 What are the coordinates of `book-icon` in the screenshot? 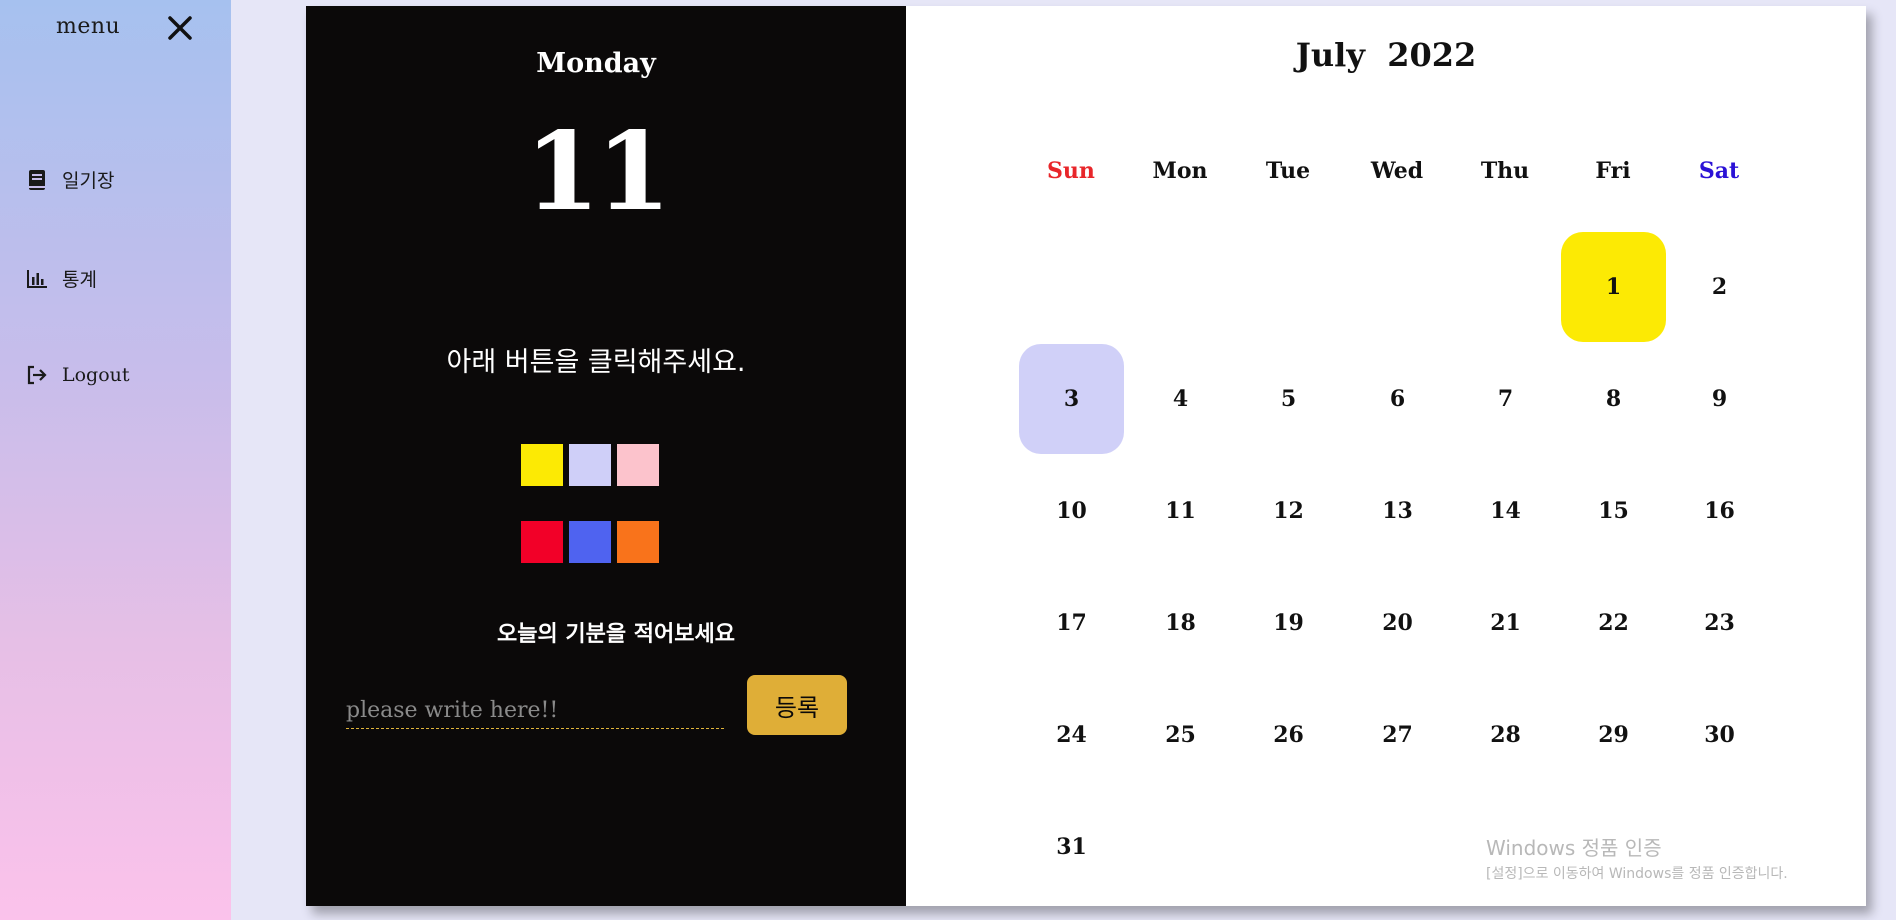 It's located at (37, 180).